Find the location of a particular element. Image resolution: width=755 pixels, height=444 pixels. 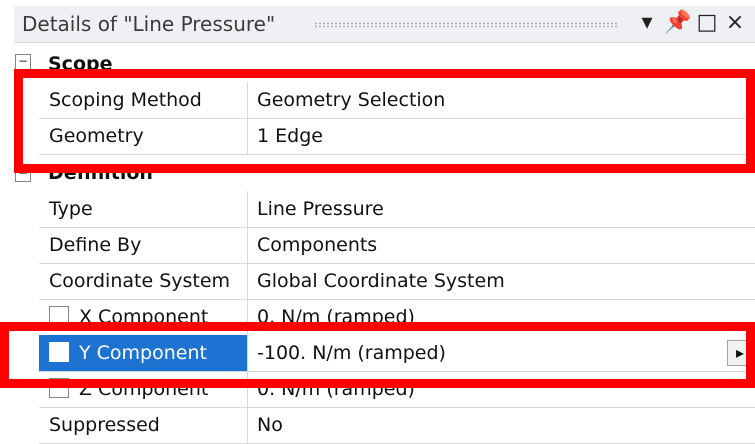

chevron-down-icon: ▾ is located at coordinates (647, 23).